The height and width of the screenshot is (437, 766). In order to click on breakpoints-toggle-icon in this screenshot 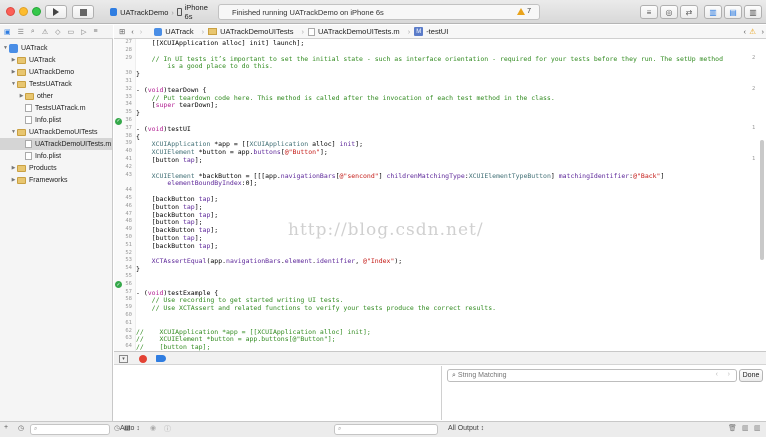, I will do `click(143, 359)`.